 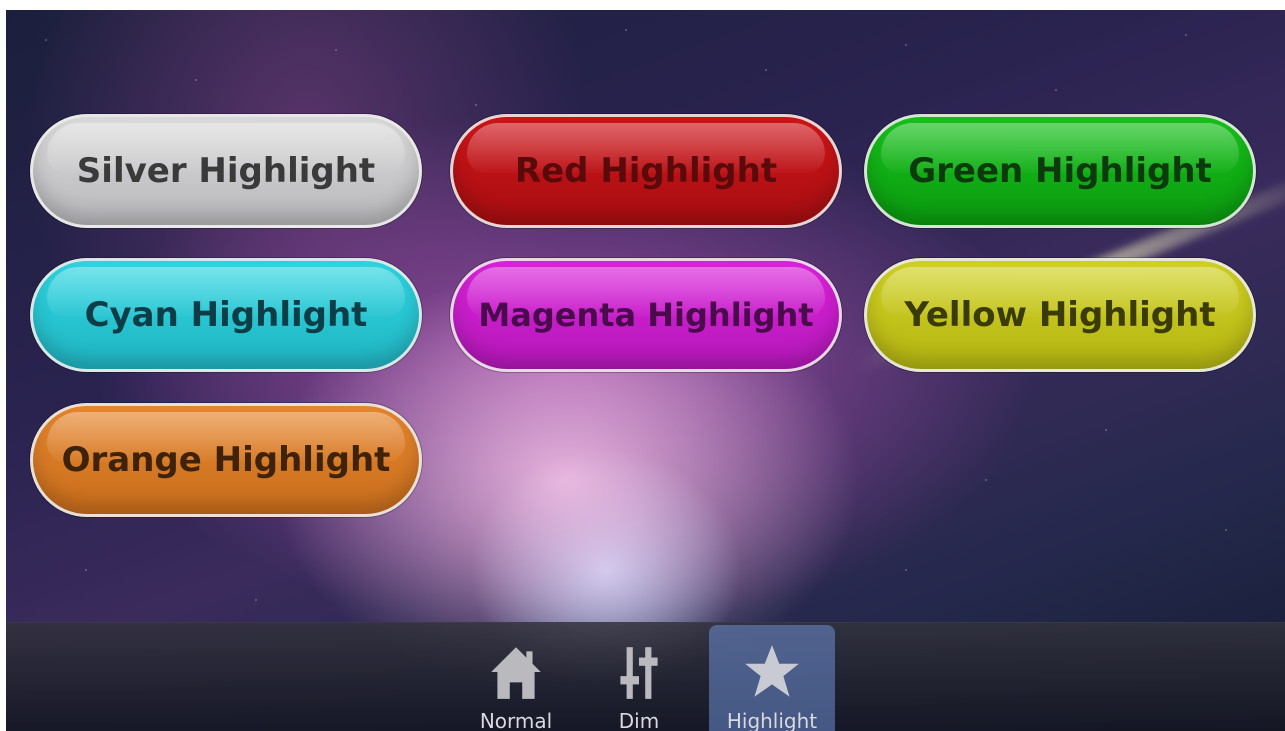 I want to click on star-icon, so click(x=772, y=671).